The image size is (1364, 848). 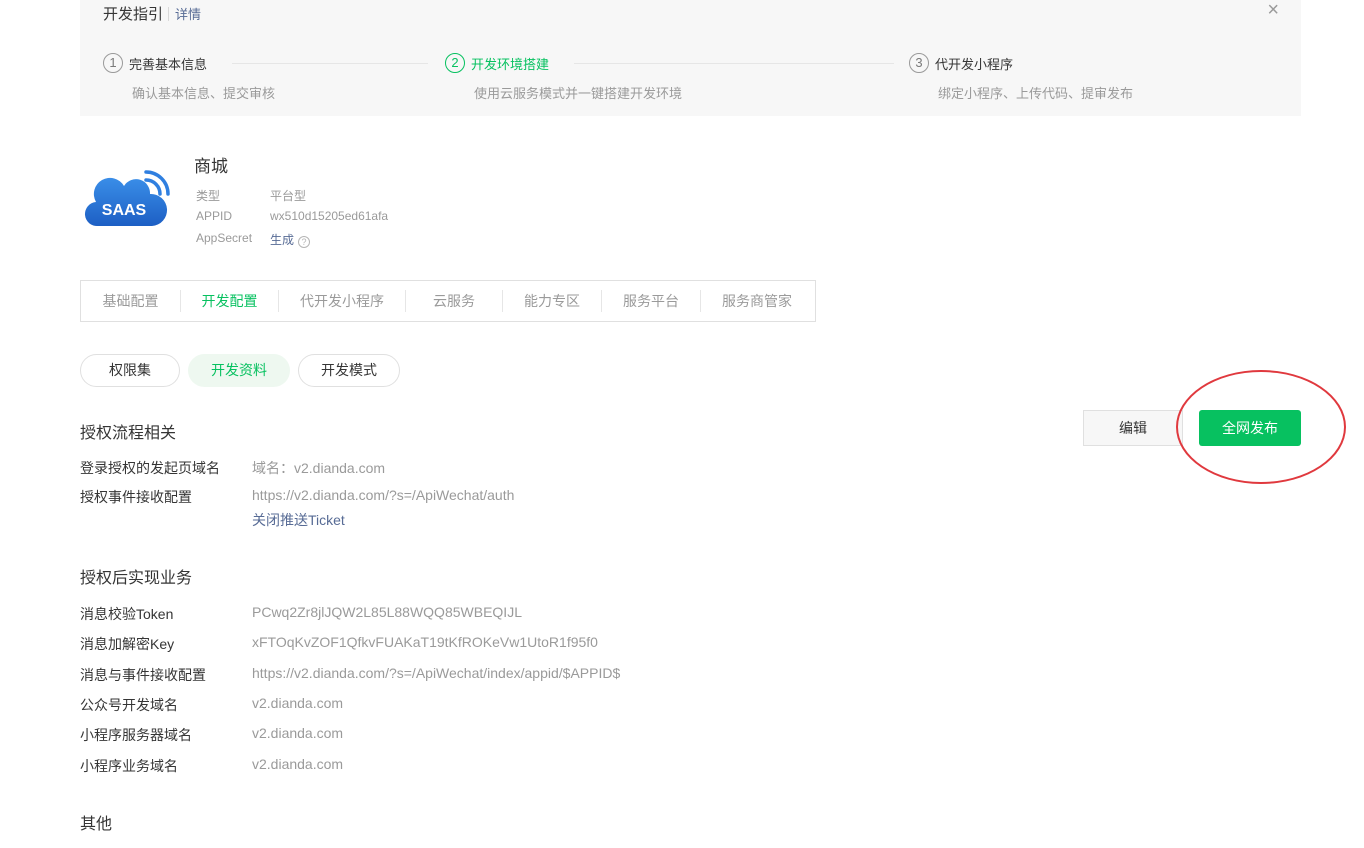 What do you see at coordinates (919, 63) in the screenshot?
I see `step-number: 3` at bounding box center [919, 63].